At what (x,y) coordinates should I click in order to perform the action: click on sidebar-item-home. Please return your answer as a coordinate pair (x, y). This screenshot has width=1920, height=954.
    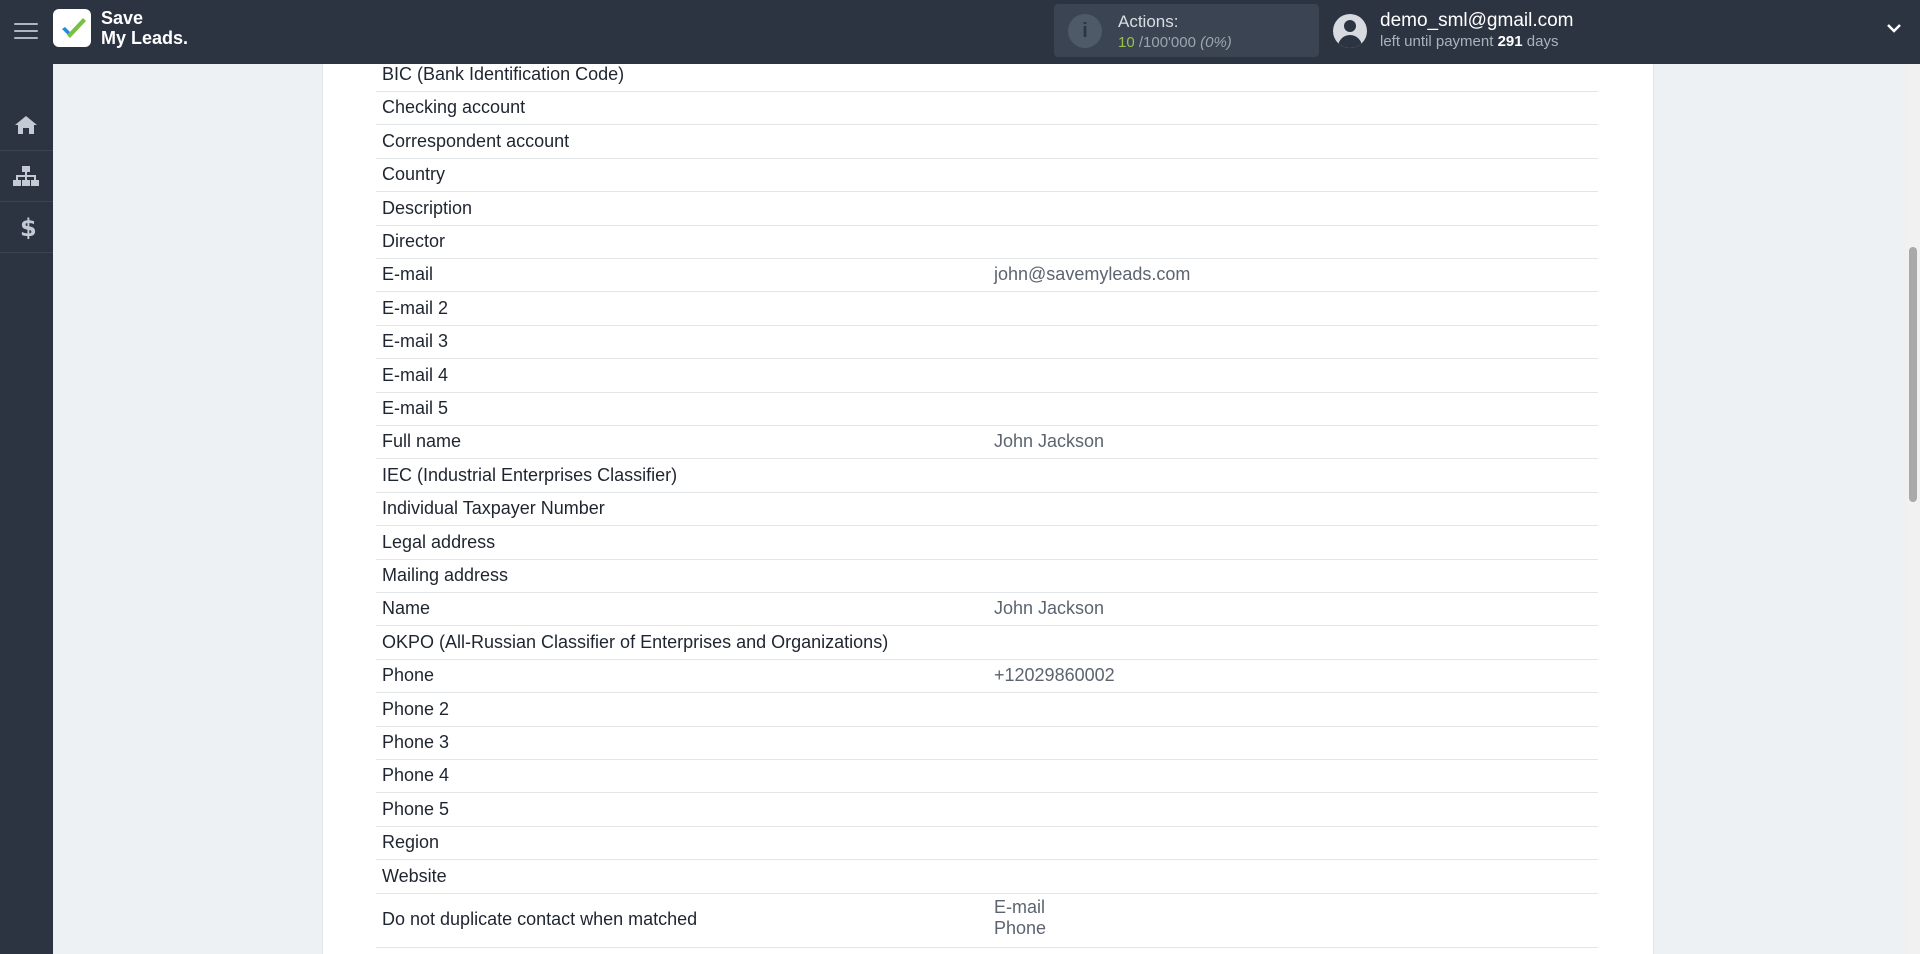
    Looking at the image, I should click on (26, 125).